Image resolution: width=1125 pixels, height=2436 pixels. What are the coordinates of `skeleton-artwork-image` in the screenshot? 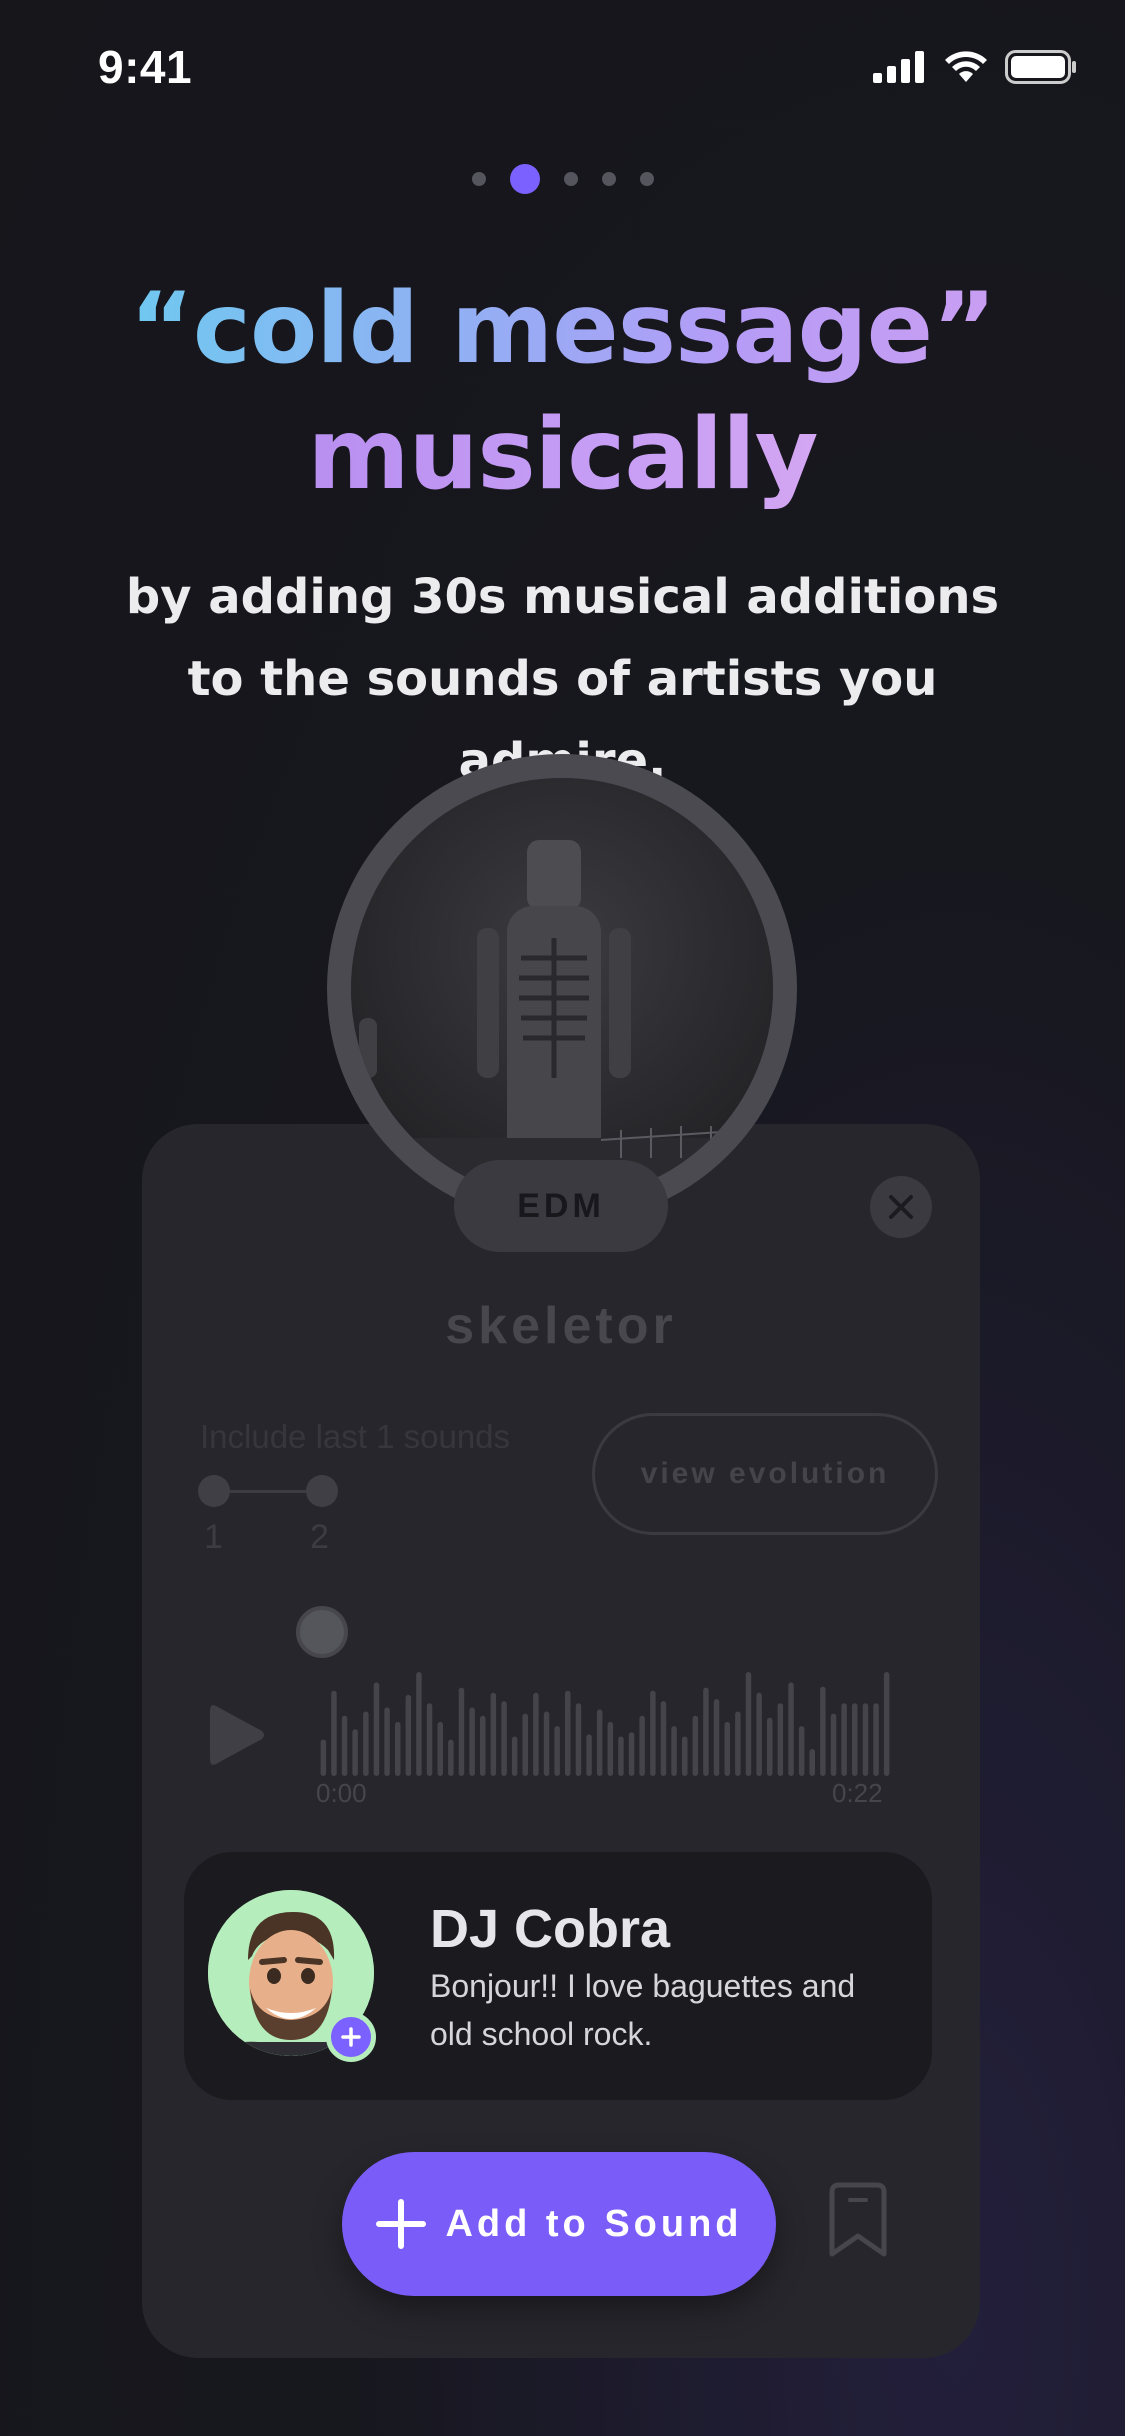 It's located at (562, 989).